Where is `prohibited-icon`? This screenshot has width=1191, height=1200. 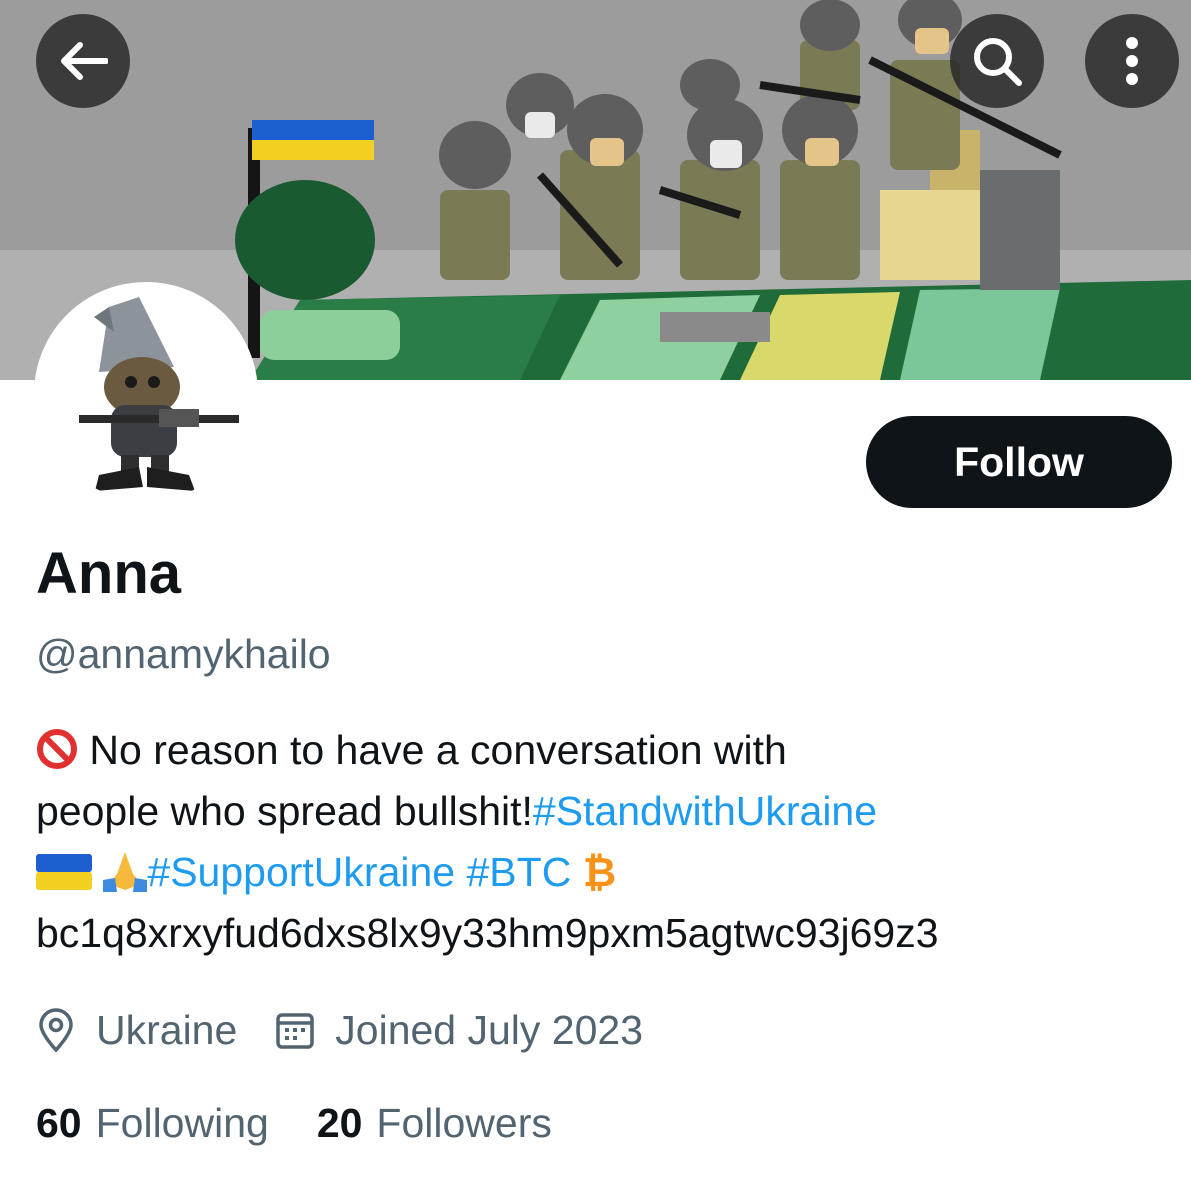
prohibited-icon is located at coordinates (57, 749).